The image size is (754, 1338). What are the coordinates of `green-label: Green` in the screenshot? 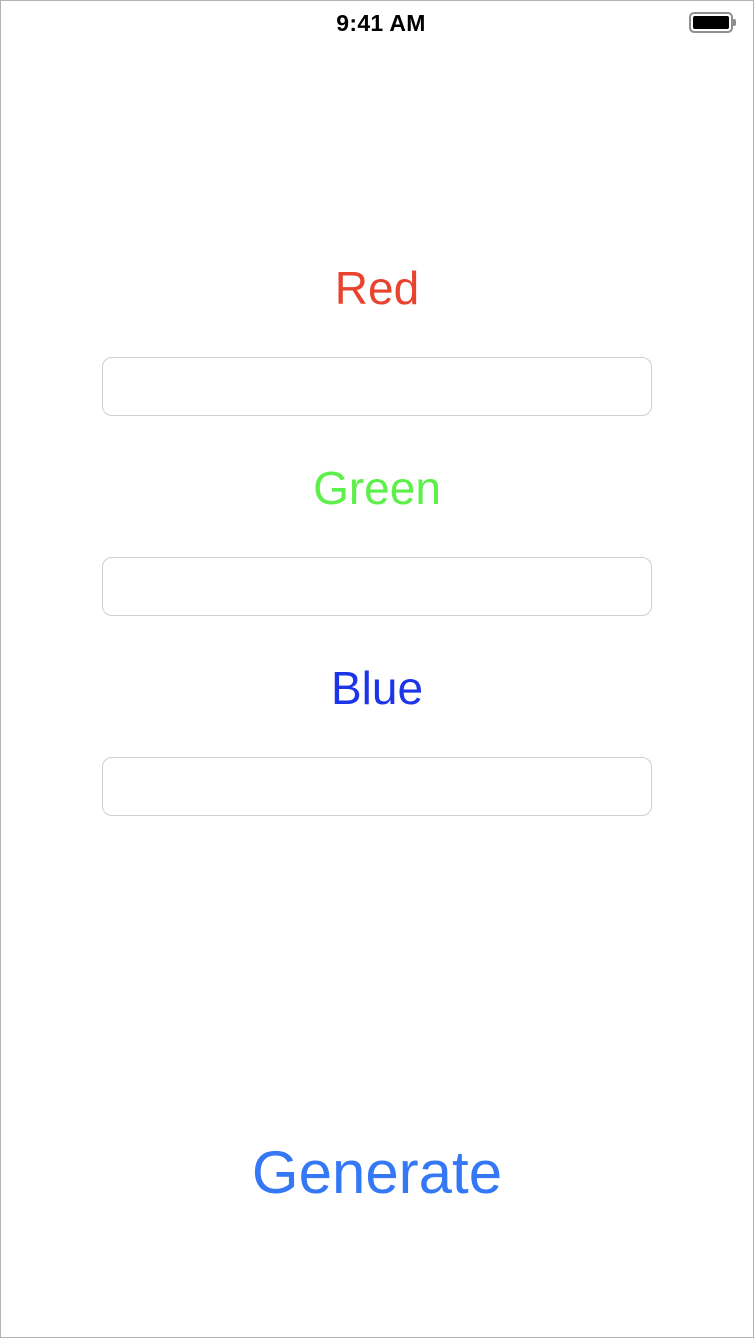 It's located at (377, 488).